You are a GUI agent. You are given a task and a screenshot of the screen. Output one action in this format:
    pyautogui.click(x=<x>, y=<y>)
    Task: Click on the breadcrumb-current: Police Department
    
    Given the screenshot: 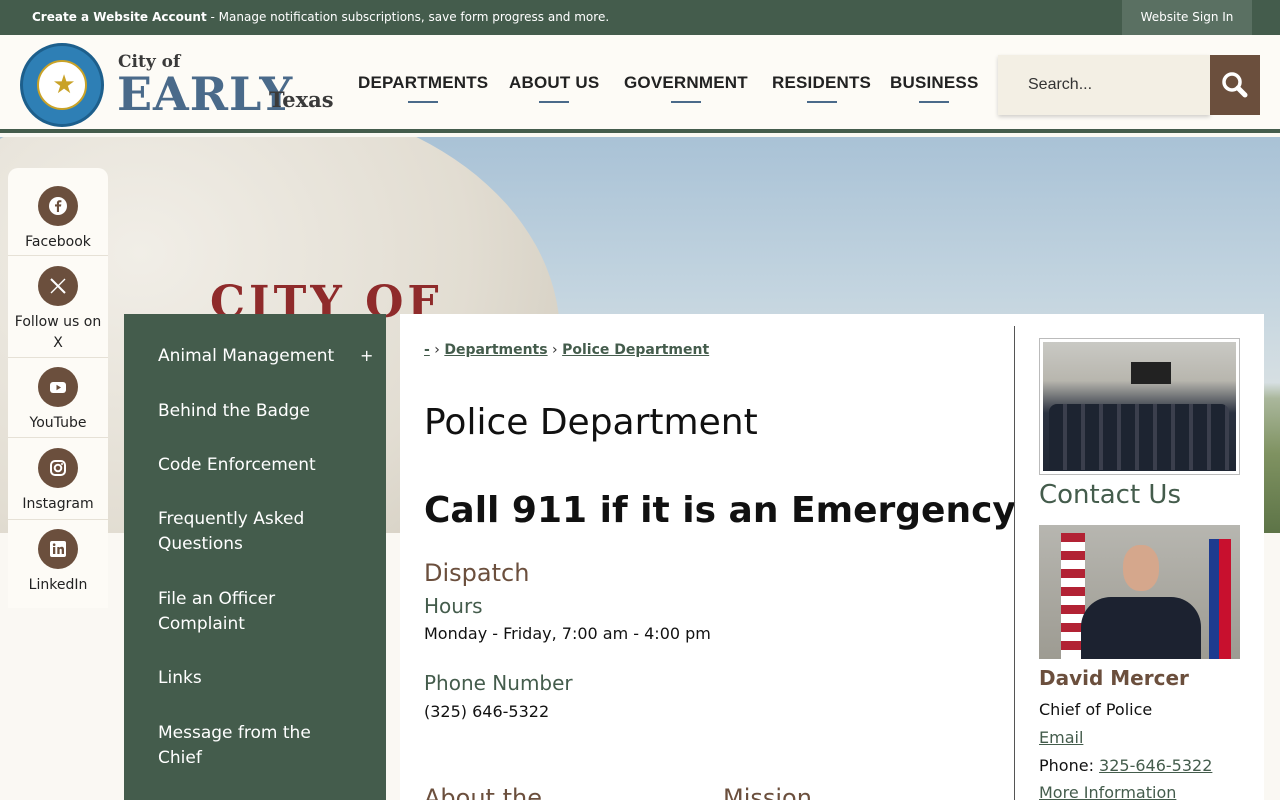 What is the action you would take?
    pyautogui.click(x=635, y=350)
    